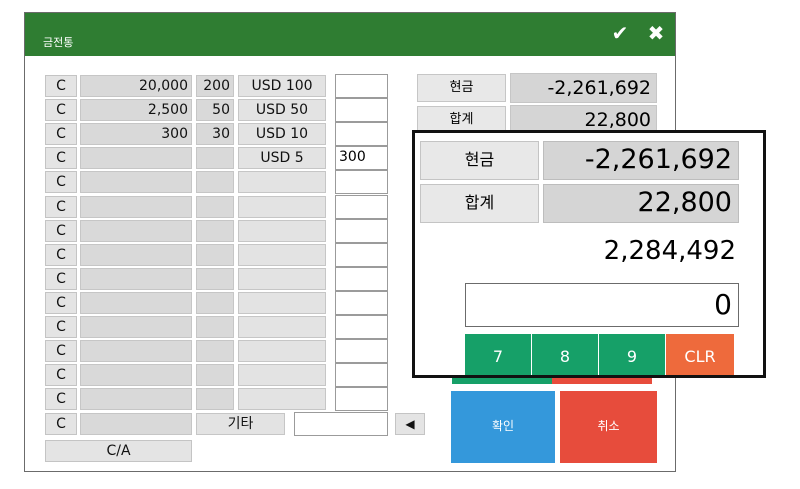 This screenshot has width=800, height=489. Describe the element at coordinates (136, 86) in the screenshot. I see `amount-cell: 20,000` at that location.